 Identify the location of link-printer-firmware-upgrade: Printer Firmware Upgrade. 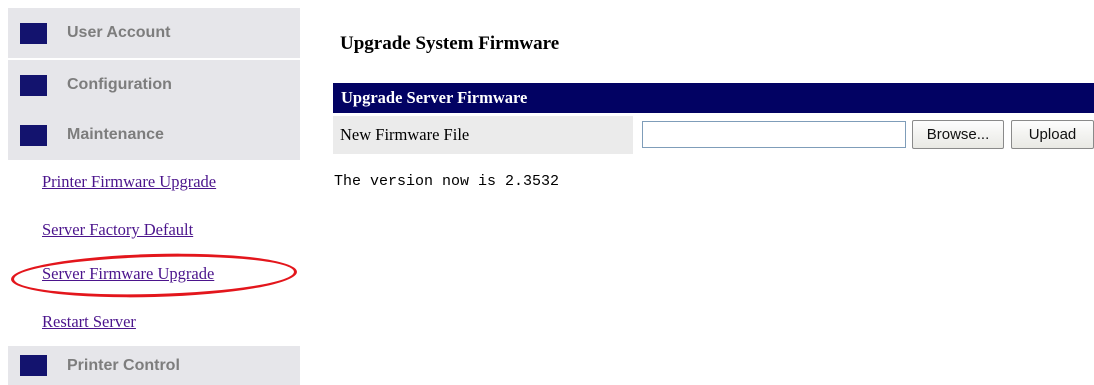
(129, 182).